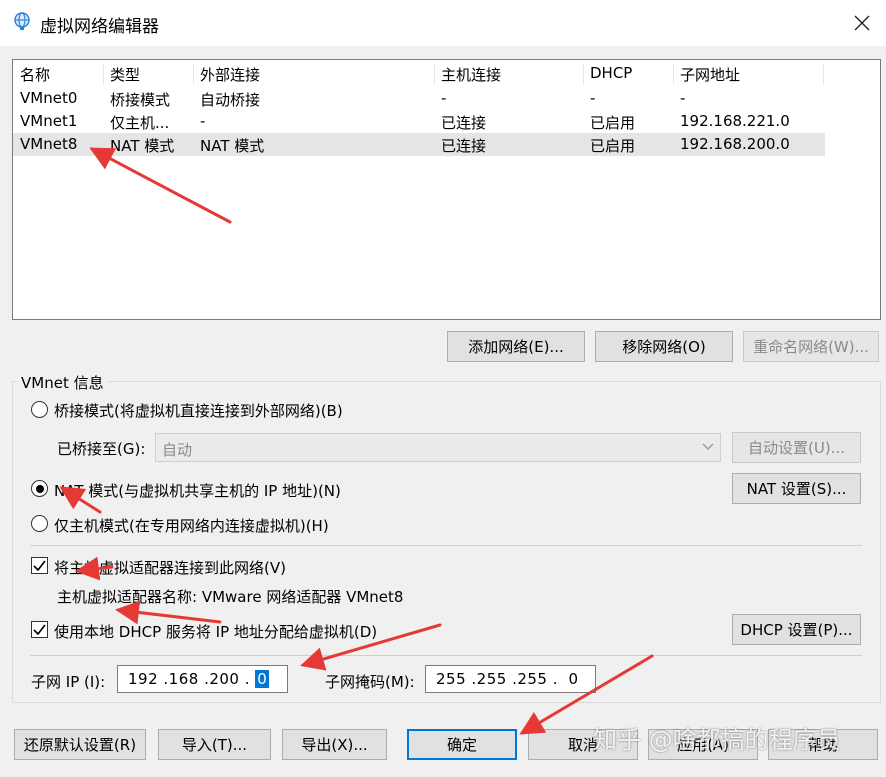  What do you see at coordinates (438, 447) in the screenshot?
I see `bridged-to-select: 自动` at bounding box center [438, 447].